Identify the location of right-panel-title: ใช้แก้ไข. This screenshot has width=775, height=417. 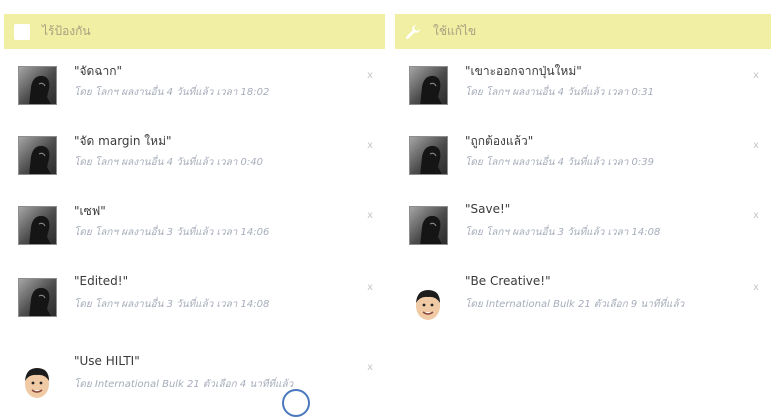
(455, 31).